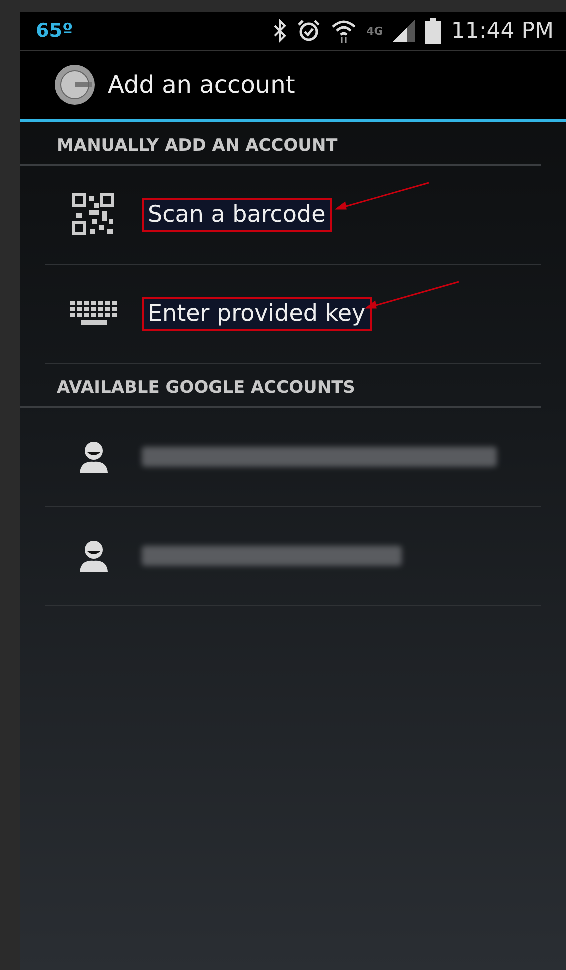 The image size is (566, 970). I want to click on qr-code-icon, so click(94, 215).